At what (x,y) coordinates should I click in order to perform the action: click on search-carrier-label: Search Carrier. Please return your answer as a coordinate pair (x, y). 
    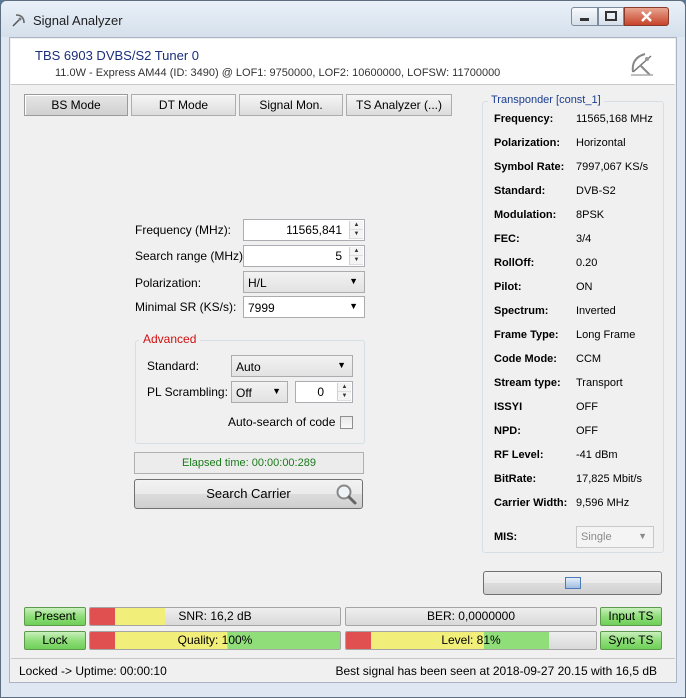
    Looking at the image, I should click on (248, 493).